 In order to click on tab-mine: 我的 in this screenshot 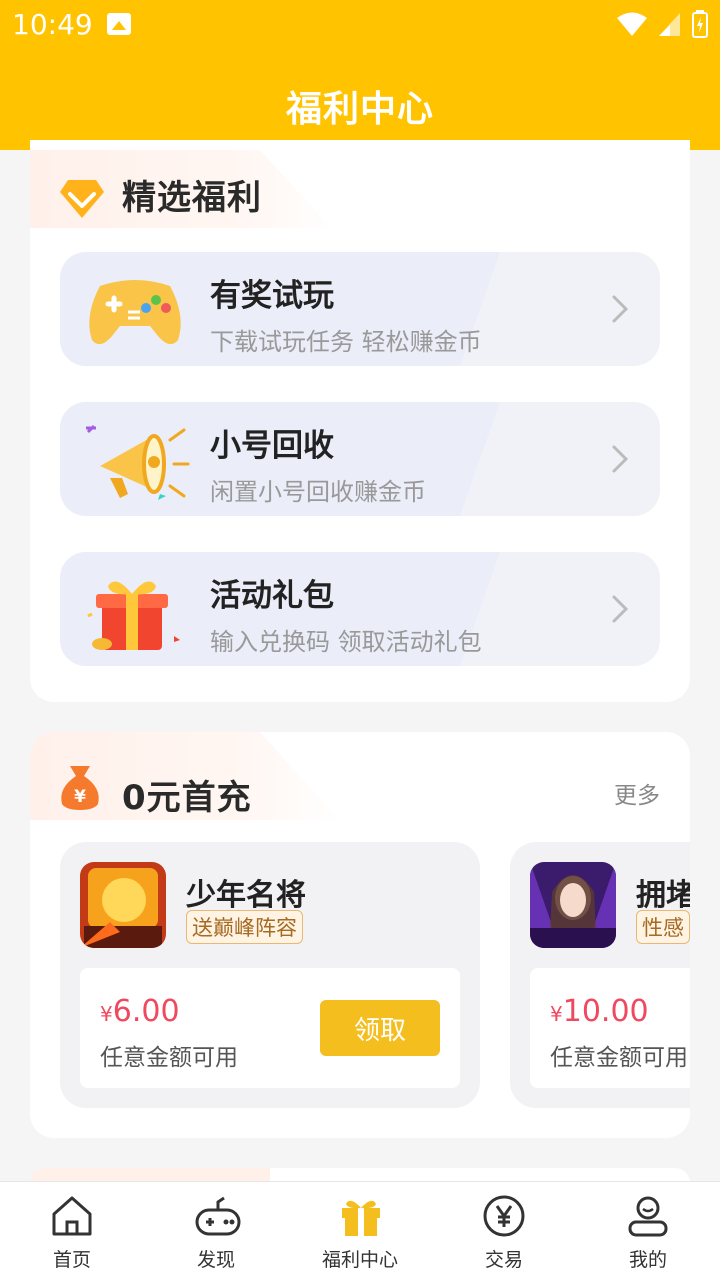, I will do `click(648, 1231)`.